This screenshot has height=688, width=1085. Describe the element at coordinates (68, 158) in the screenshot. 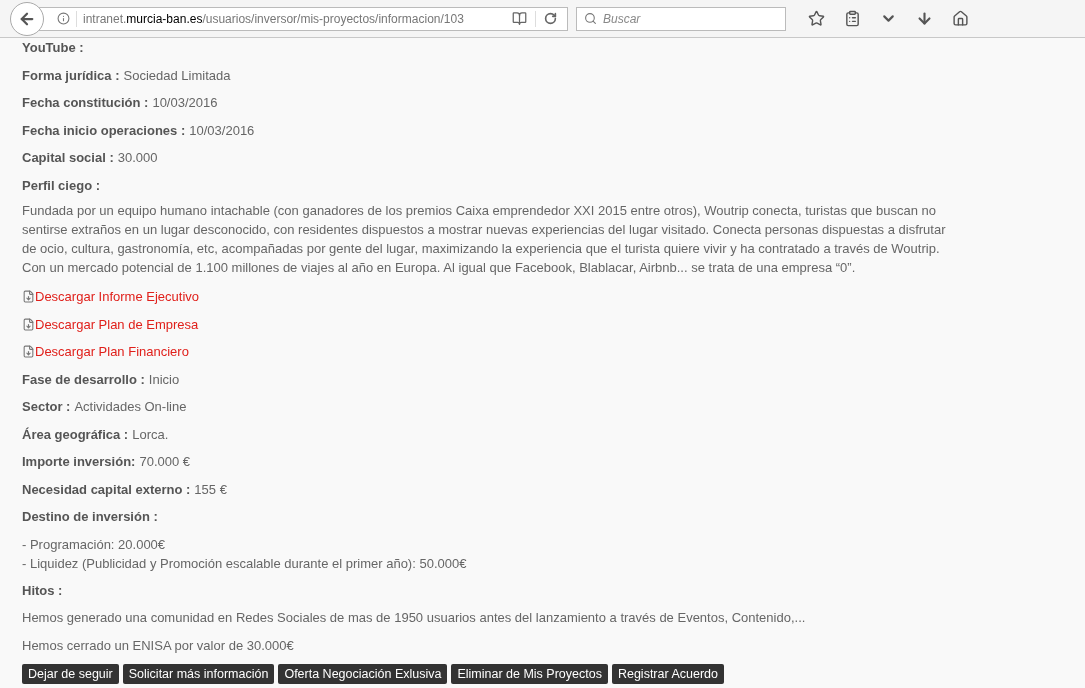

I see `field-label: Capital social :` at that location.